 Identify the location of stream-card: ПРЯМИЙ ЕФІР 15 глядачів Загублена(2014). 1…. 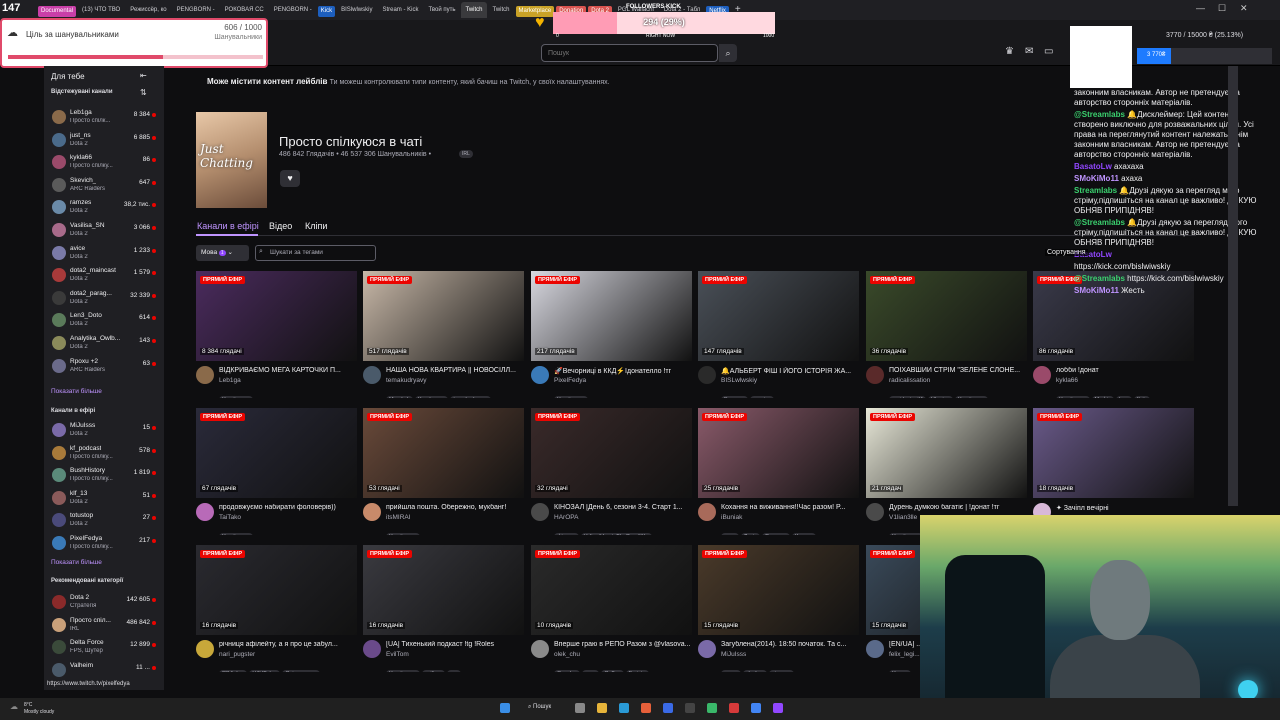
(778, 612).